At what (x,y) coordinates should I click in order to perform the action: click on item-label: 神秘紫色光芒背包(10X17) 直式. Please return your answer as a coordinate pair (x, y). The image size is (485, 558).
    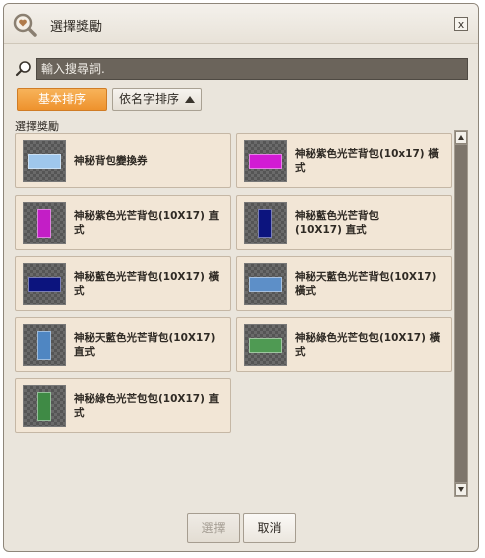
    Looking at the image, I should click on (147, 222).